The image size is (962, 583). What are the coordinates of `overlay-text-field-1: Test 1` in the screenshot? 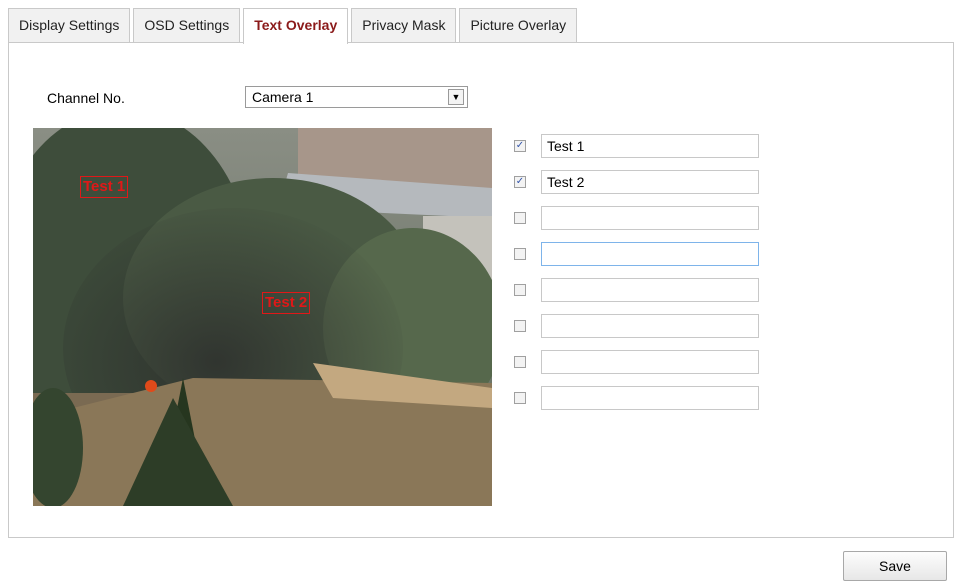 It's located at (650, 146).